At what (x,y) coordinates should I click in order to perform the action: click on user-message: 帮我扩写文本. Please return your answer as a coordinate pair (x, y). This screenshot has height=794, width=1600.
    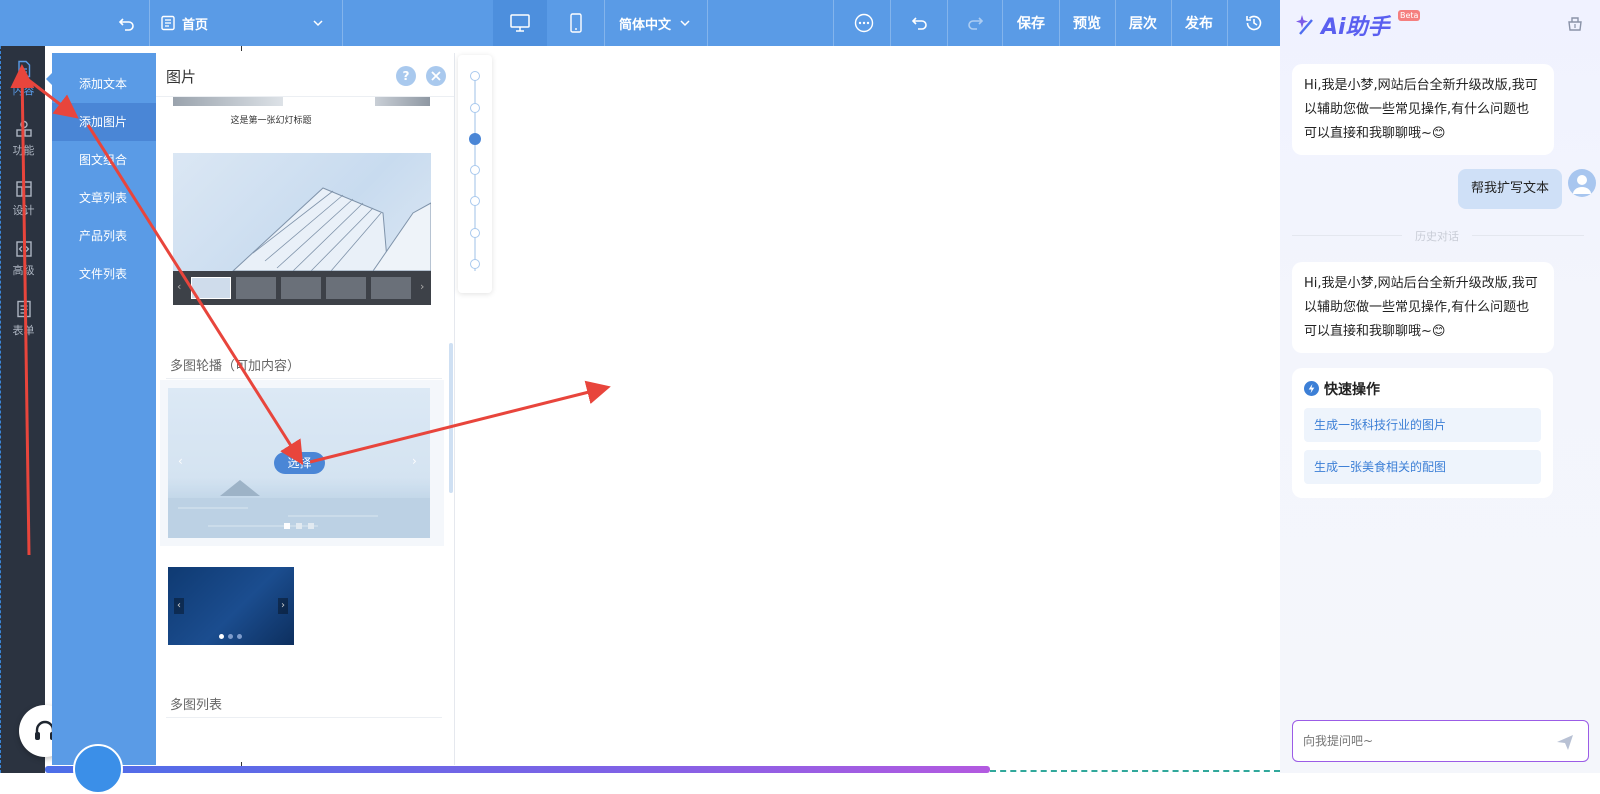
    Looking at the image, I should click on (1510, 189).